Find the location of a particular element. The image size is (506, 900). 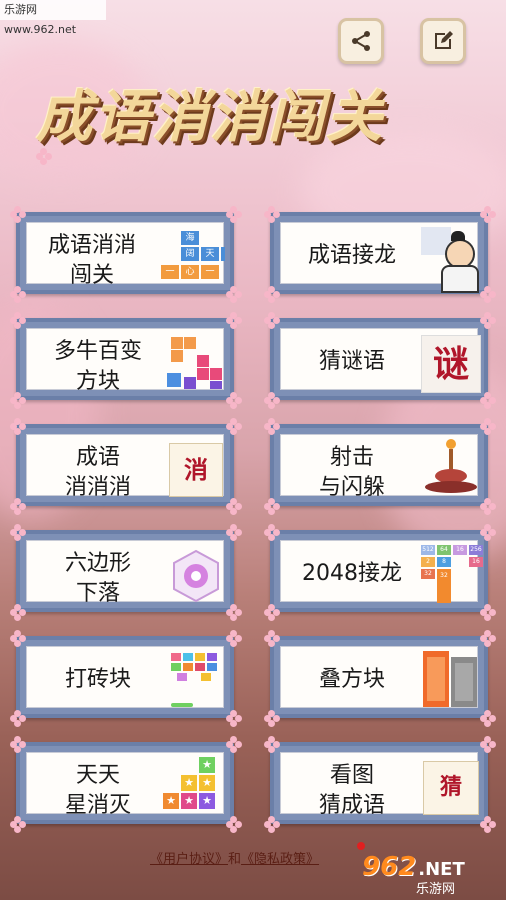

edit-button is located at coordinates (443, 41).